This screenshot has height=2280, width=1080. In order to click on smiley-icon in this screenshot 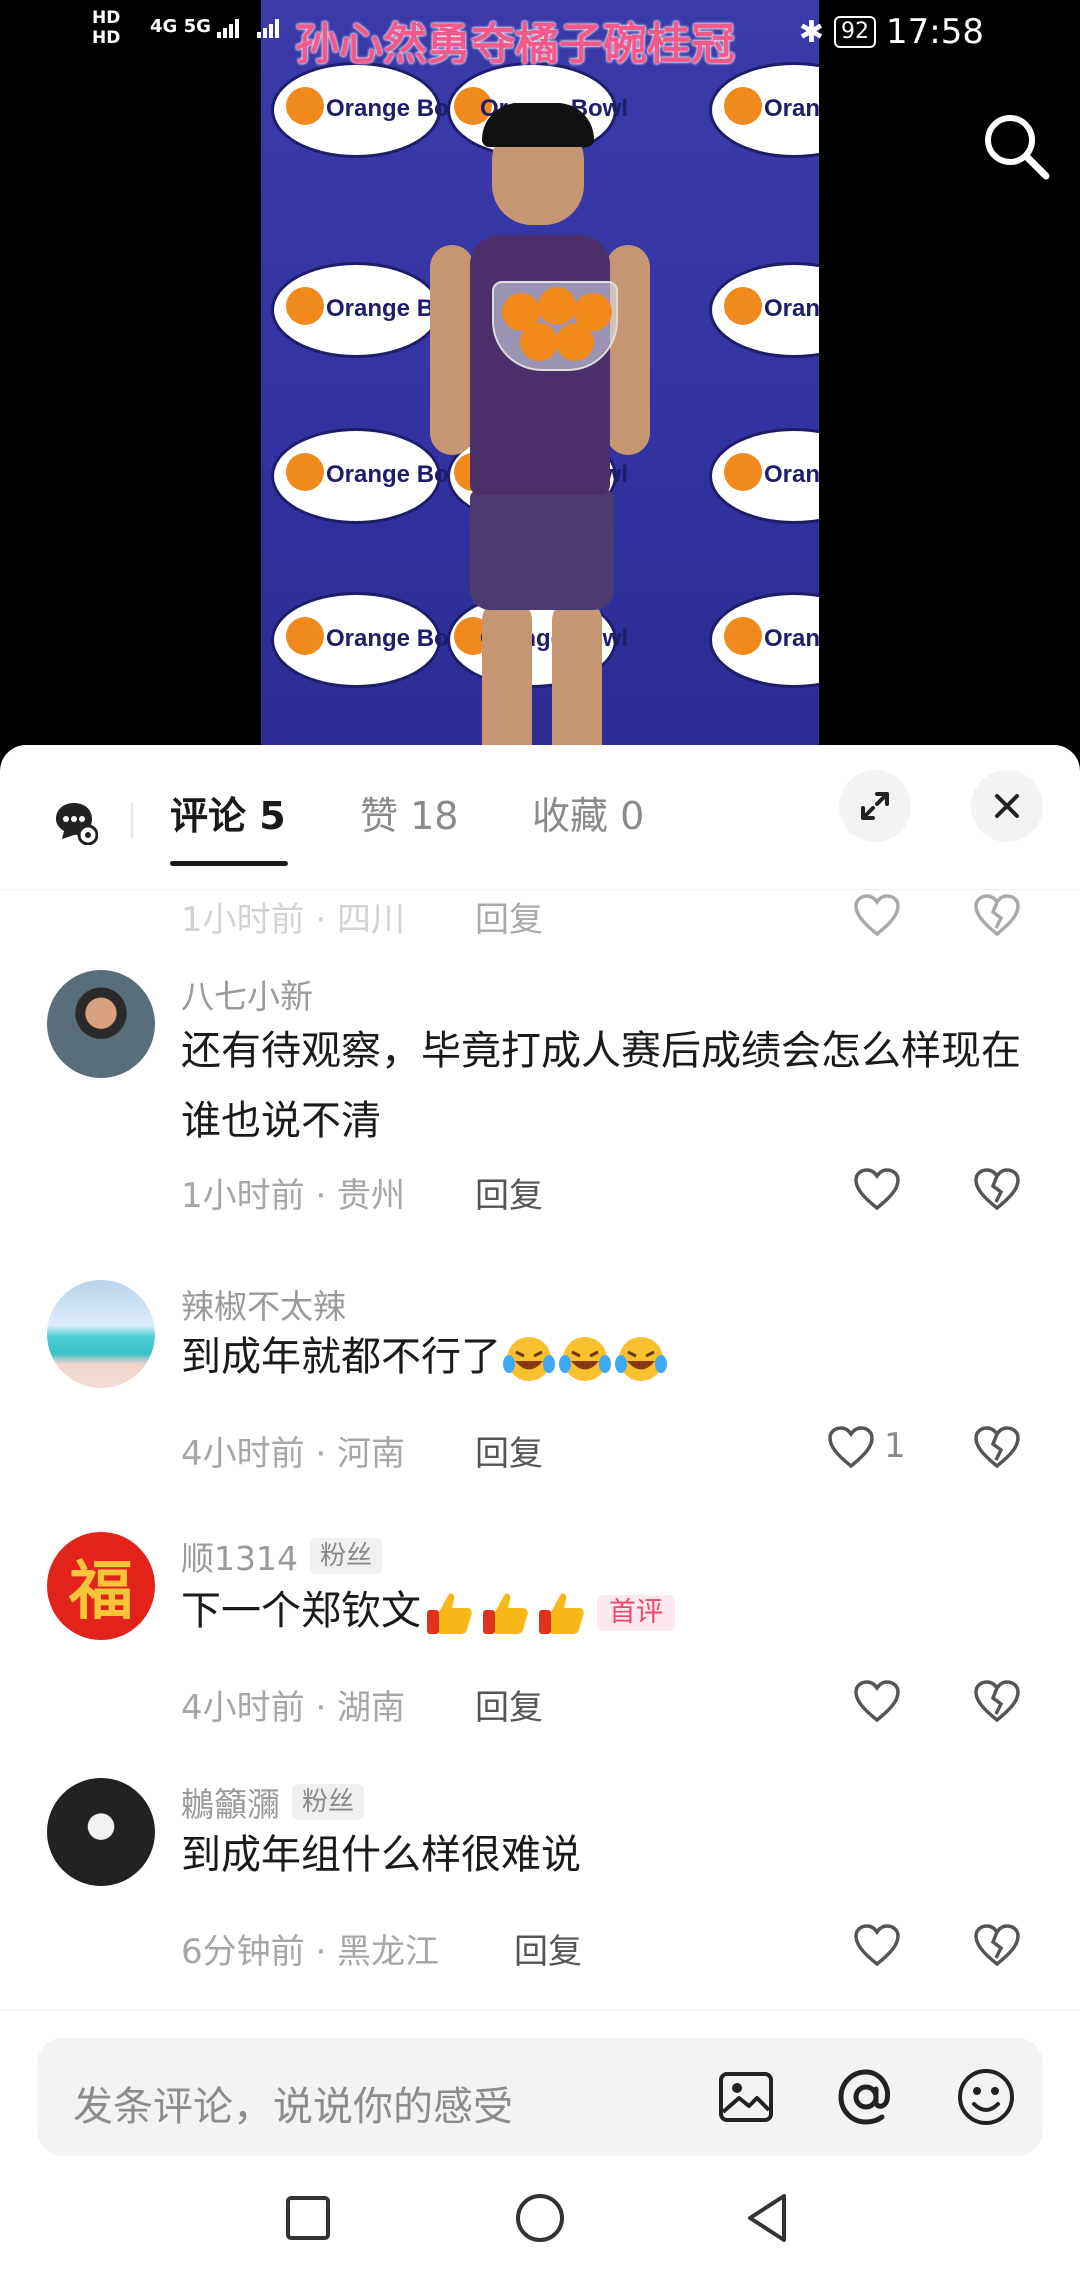, I will do `click(986, 2097)`.